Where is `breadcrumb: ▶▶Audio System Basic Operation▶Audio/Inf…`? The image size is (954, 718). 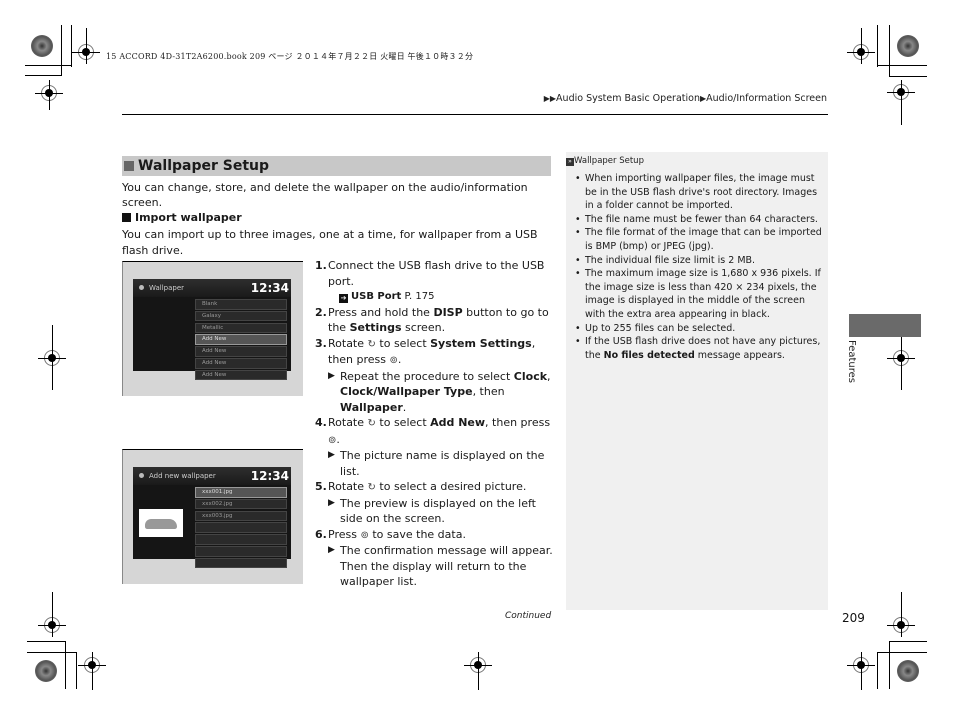
breadcrumb: ▶▶Audio System Basic Operation▶Audio/Inf… is located at coordinates (685, 98).